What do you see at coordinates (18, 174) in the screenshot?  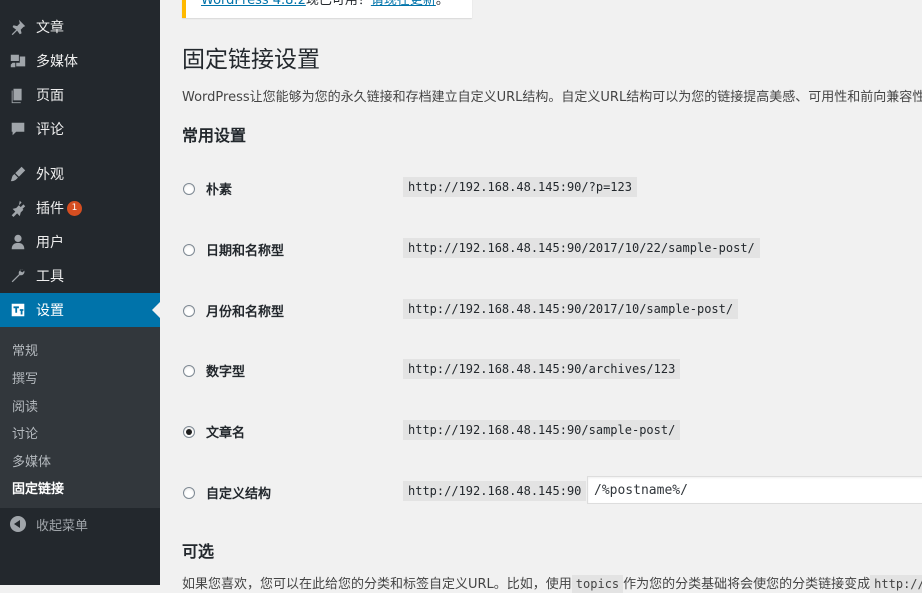 I see `brush-icon` at bounding box center [18, 174].